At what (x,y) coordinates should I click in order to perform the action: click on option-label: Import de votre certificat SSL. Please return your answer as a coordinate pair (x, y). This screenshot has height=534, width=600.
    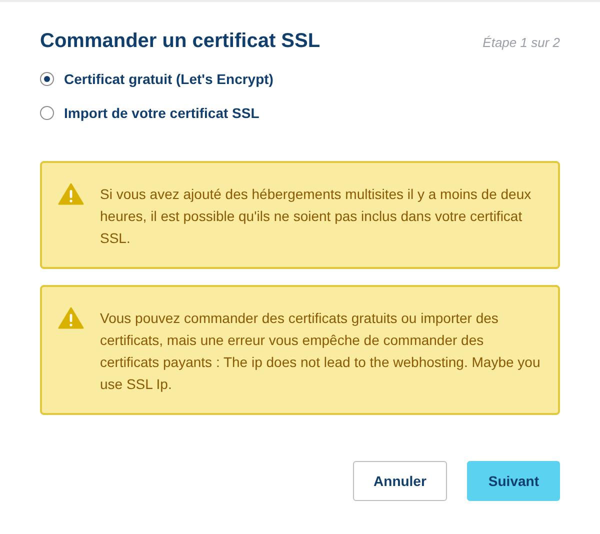
    Looking at the image, I should click on (162, 113).